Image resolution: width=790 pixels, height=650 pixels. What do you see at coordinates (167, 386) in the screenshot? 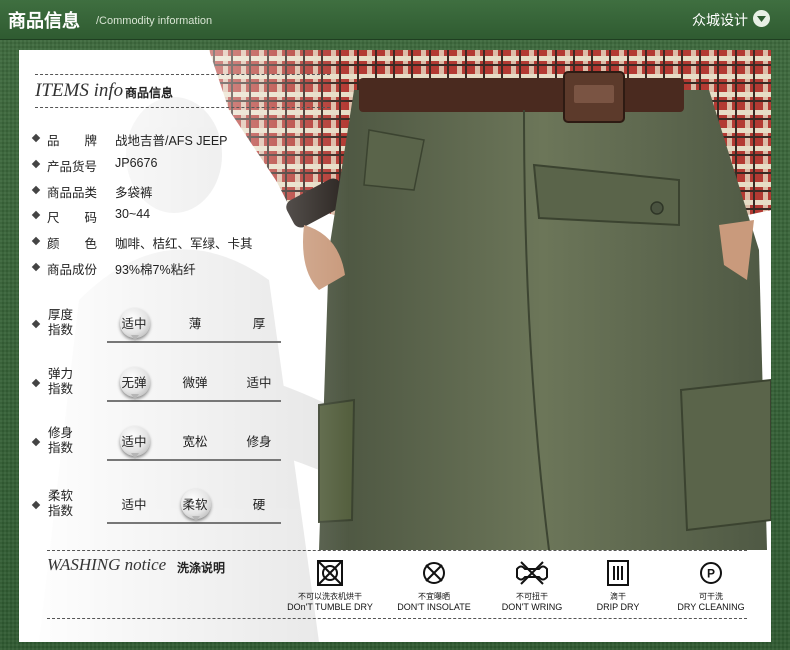
I see `attribute-elasticity: 弹力指数 无弹 微弹 适中` at bounding box center [167, 386].